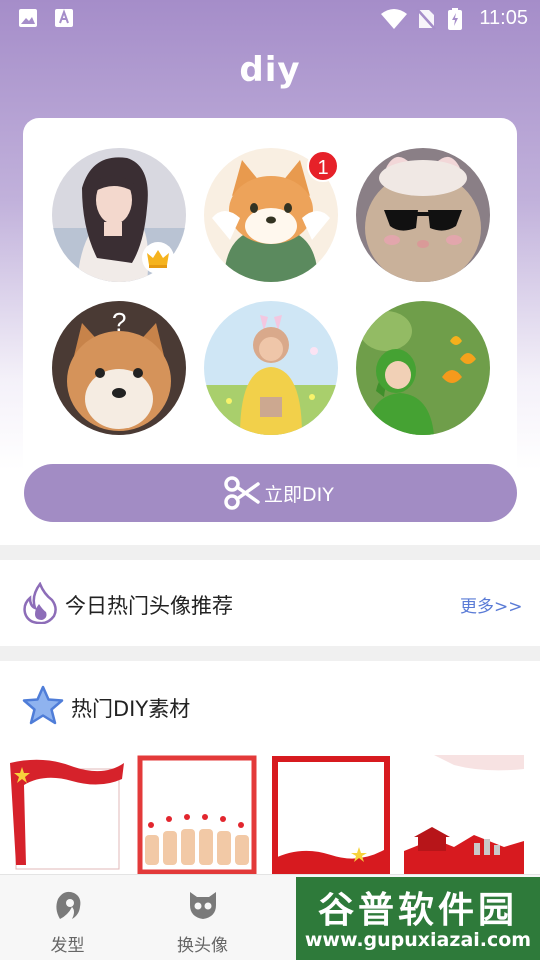 This screenshot has height=960, width=540. I want to click on question-mark: ?, so click(119, 322).